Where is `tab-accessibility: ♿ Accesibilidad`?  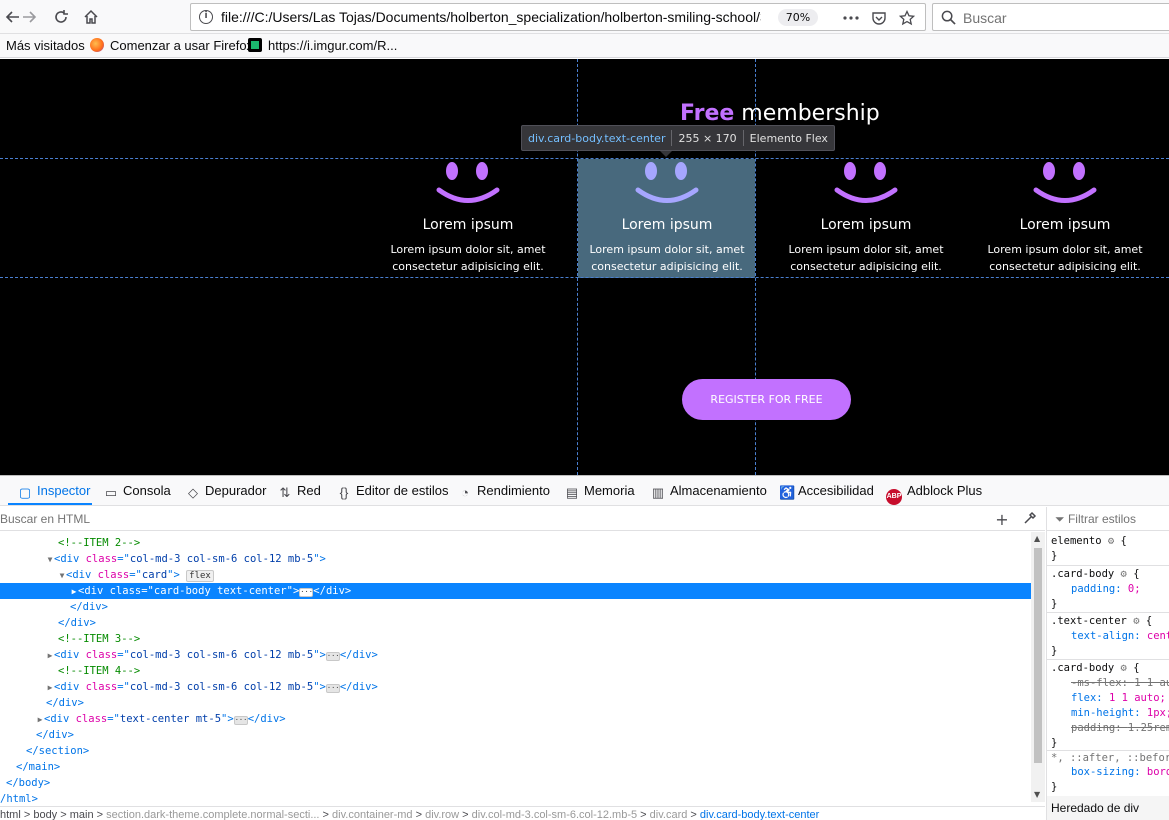 tab-accessibility: ♿ Accesibilidad is located at coordinates (826, 491).